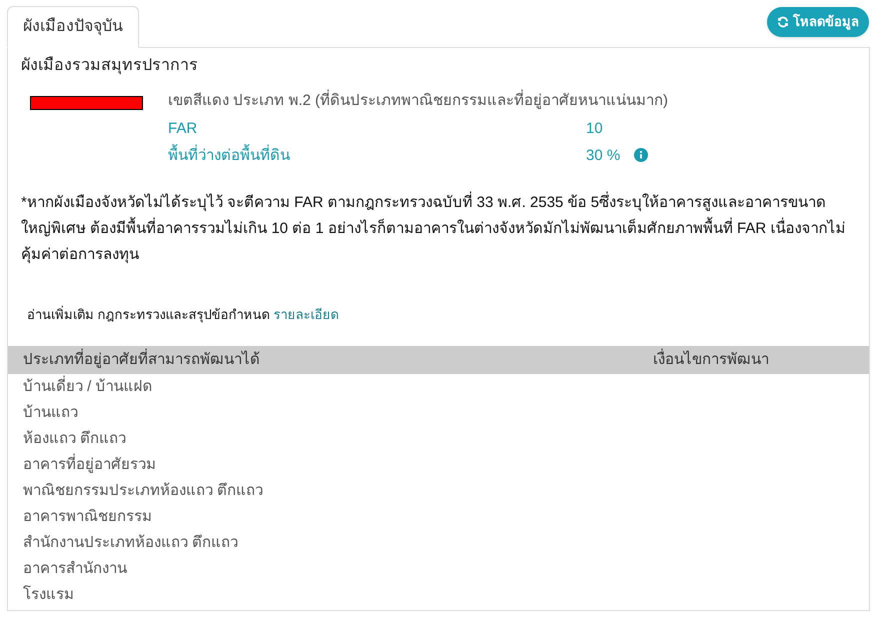 The height and width of the screenshot is (619, 878). I want to click on table-cell-text: อาคารพาณิชยกรรม, so click(87, 517).